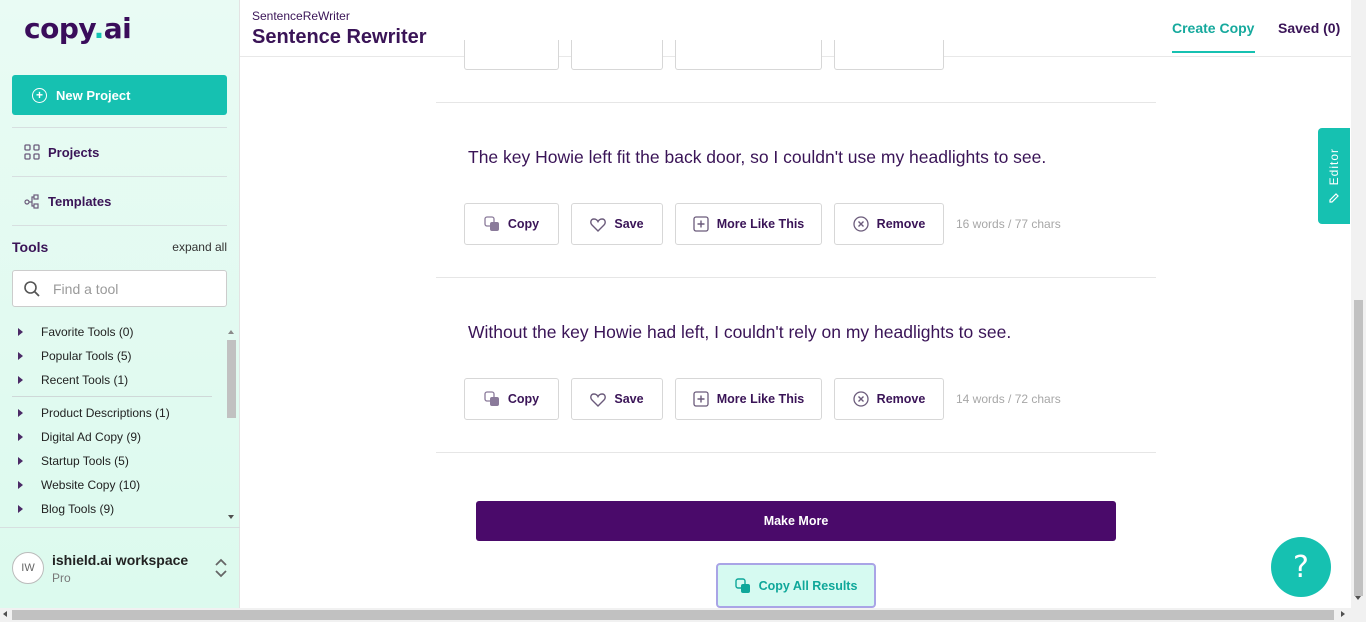  What do you see at coordinates (93, 95) in the screenshot?
I see `new-project-label: New Project` at bounding box center [93, 95].